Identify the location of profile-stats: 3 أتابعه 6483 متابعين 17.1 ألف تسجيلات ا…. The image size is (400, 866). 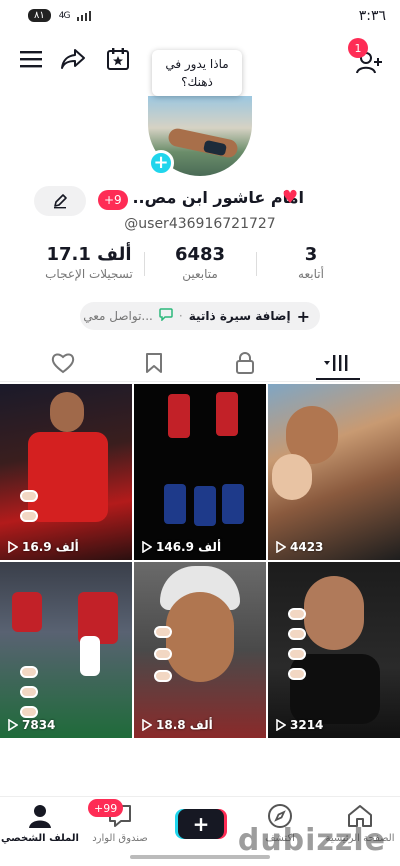
(200, 266).